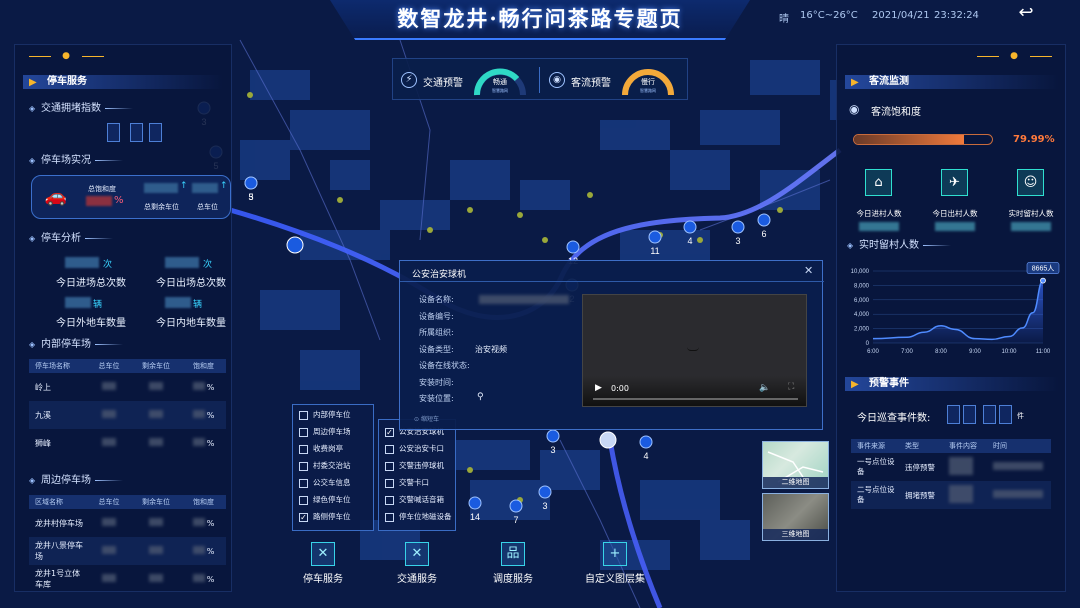 This screenshot has width=1080, height=608. Describe the element at coordinates (323, 563) in the screenshot. I see `service-button-0: ✕ 停车服务` at that location.